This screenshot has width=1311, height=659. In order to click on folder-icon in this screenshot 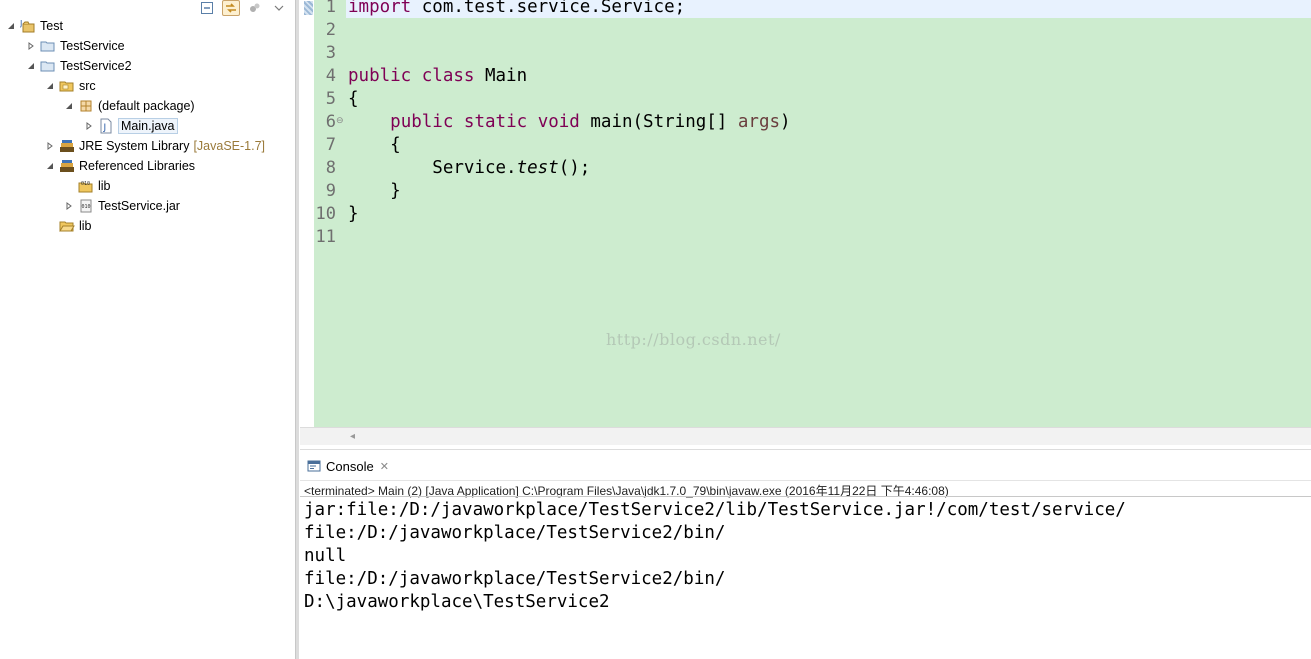, I will do `click(67, 226)`.